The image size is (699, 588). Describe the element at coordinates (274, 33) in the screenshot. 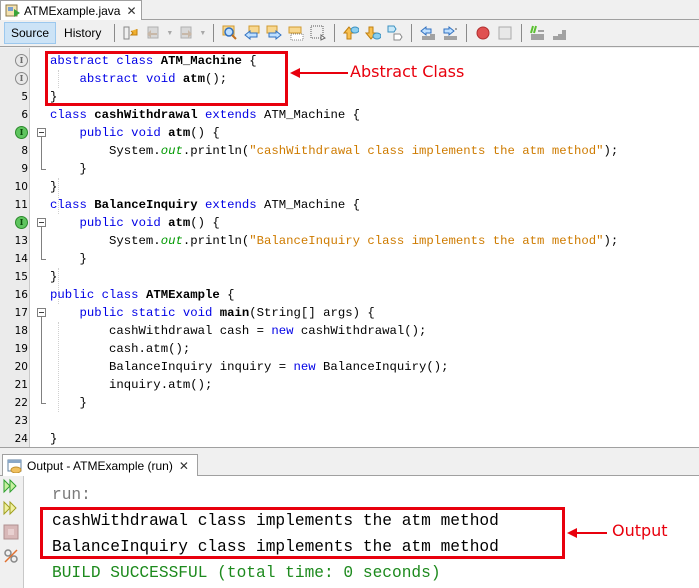

I see `find-next-icon` at that location.